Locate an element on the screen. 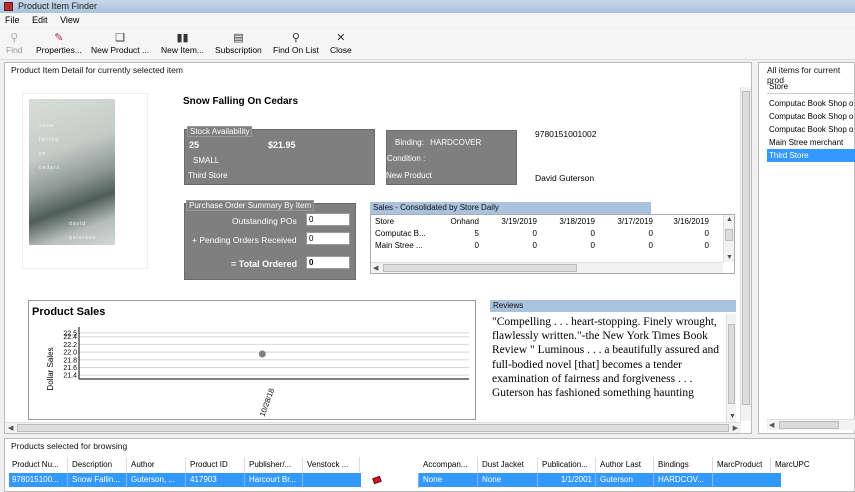  browse-col-dust-jacket: Dust Jacket is located at coordinates (508, 464).